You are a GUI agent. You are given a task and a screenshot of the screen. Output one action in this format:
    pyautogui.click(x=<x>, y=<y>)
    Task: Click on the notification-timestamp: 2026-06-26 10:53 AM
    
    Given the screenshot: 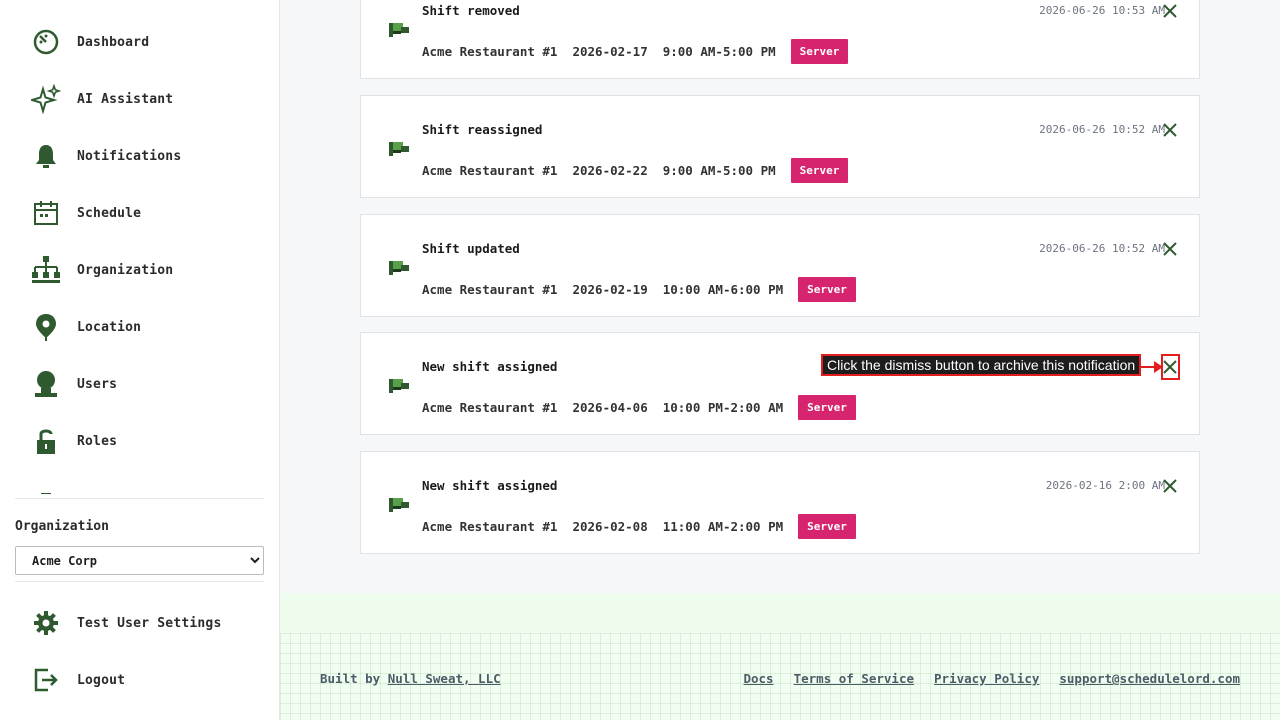 What is the action you would take?
    pyautogui.click(x=1102, y=10)
    